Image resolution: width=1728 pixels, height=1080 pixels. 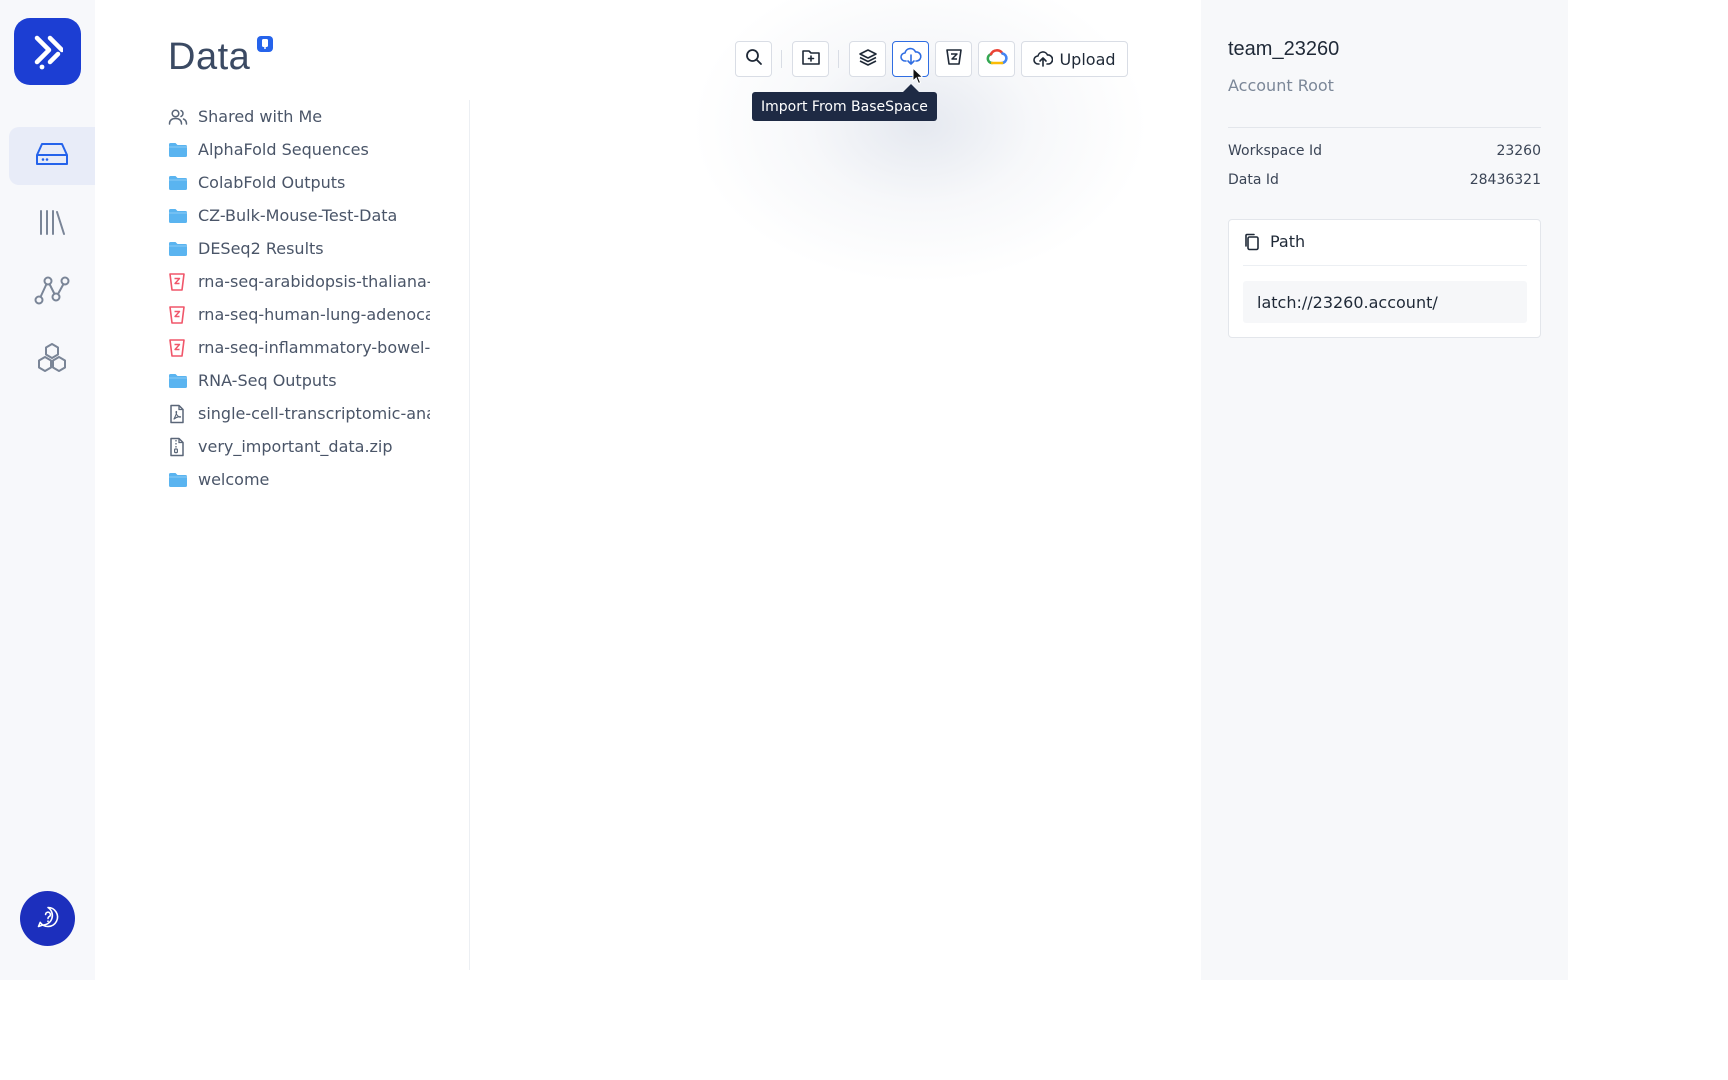 I want to click on copy-icon, so click(x=1252, y=242).